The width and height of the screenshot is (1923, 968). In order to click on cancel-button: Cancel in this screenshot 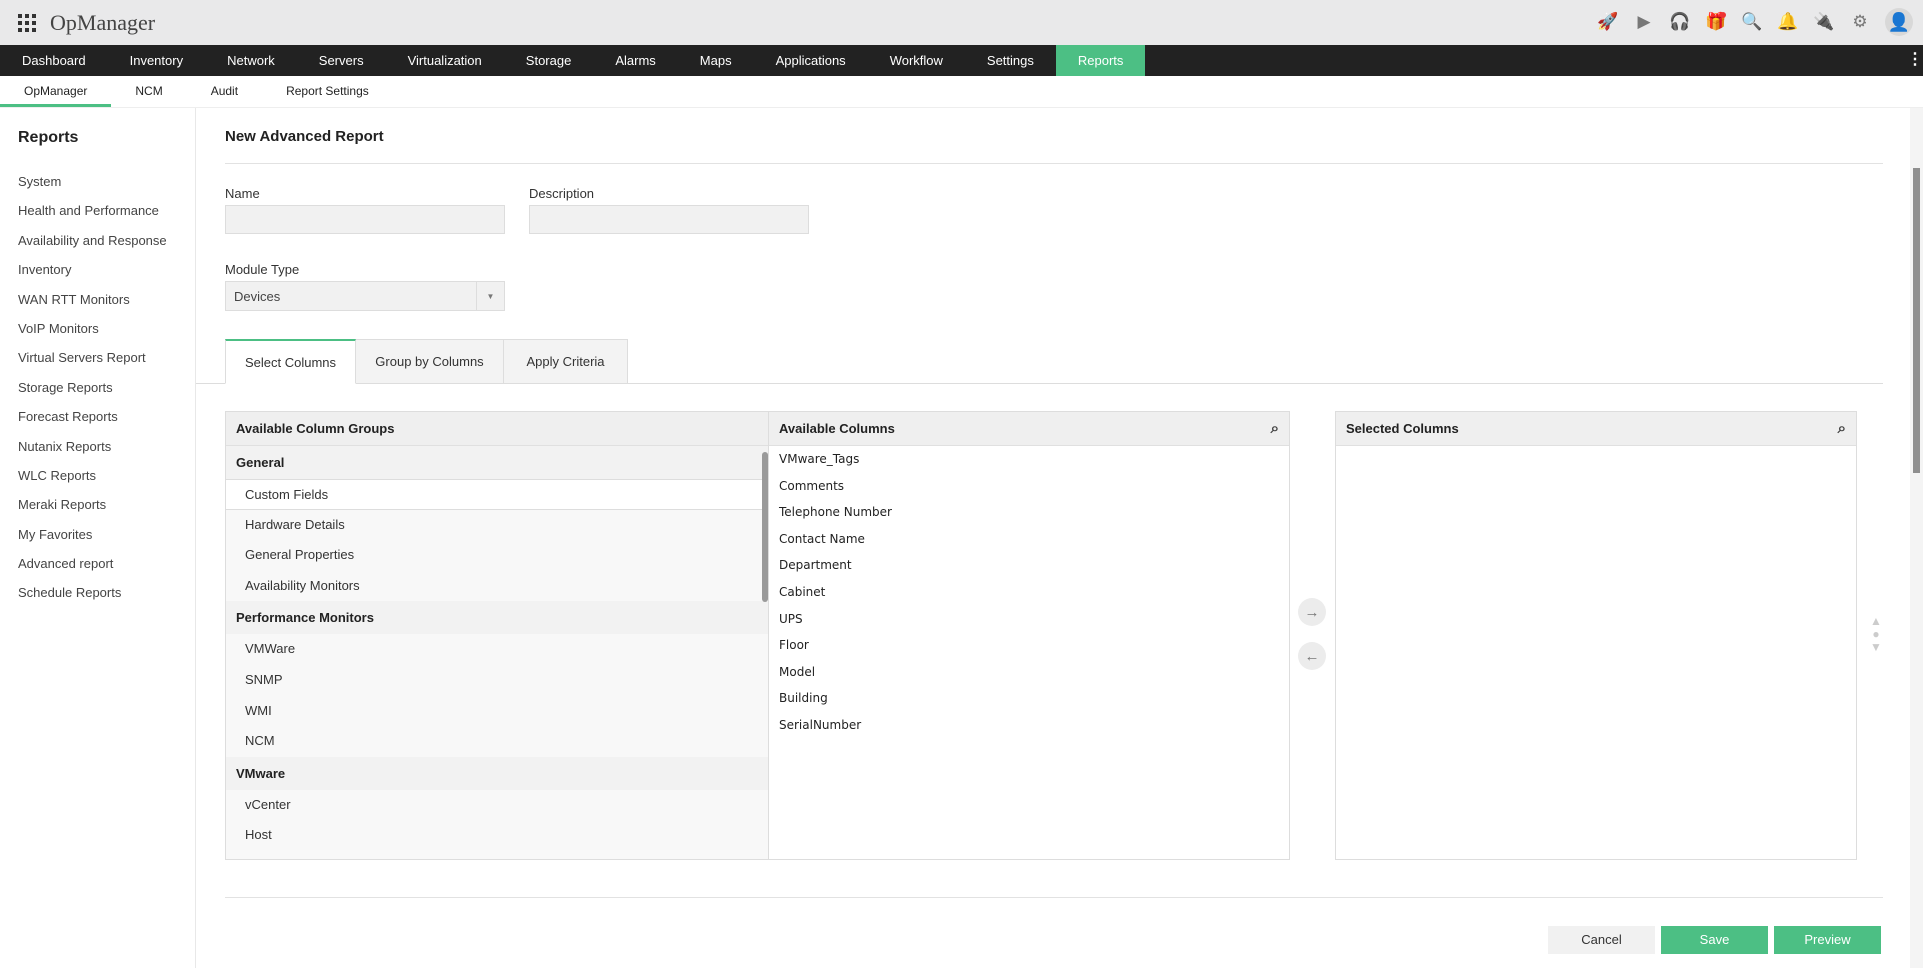, I will do `click(1601, 940)`.